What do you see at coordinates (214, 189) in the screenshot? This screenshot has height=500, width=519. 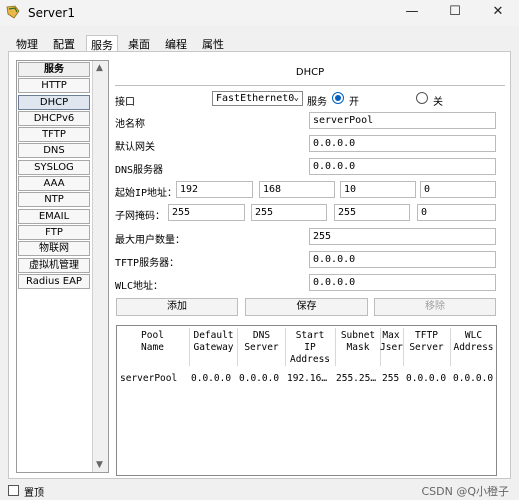 I see `start-ip-octet-1: 192` at bounding box center [214, 189].